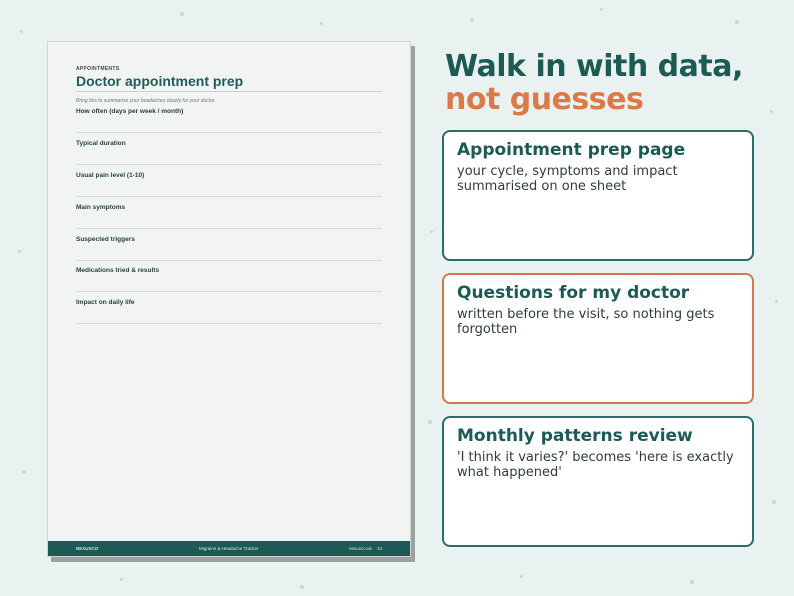 The width and height of the screenshot is (794, 596). What do you see at coordinates (101, 207) in the screenshot?
I see `field-label: Main symptoms` at bounding box center [101, 207].